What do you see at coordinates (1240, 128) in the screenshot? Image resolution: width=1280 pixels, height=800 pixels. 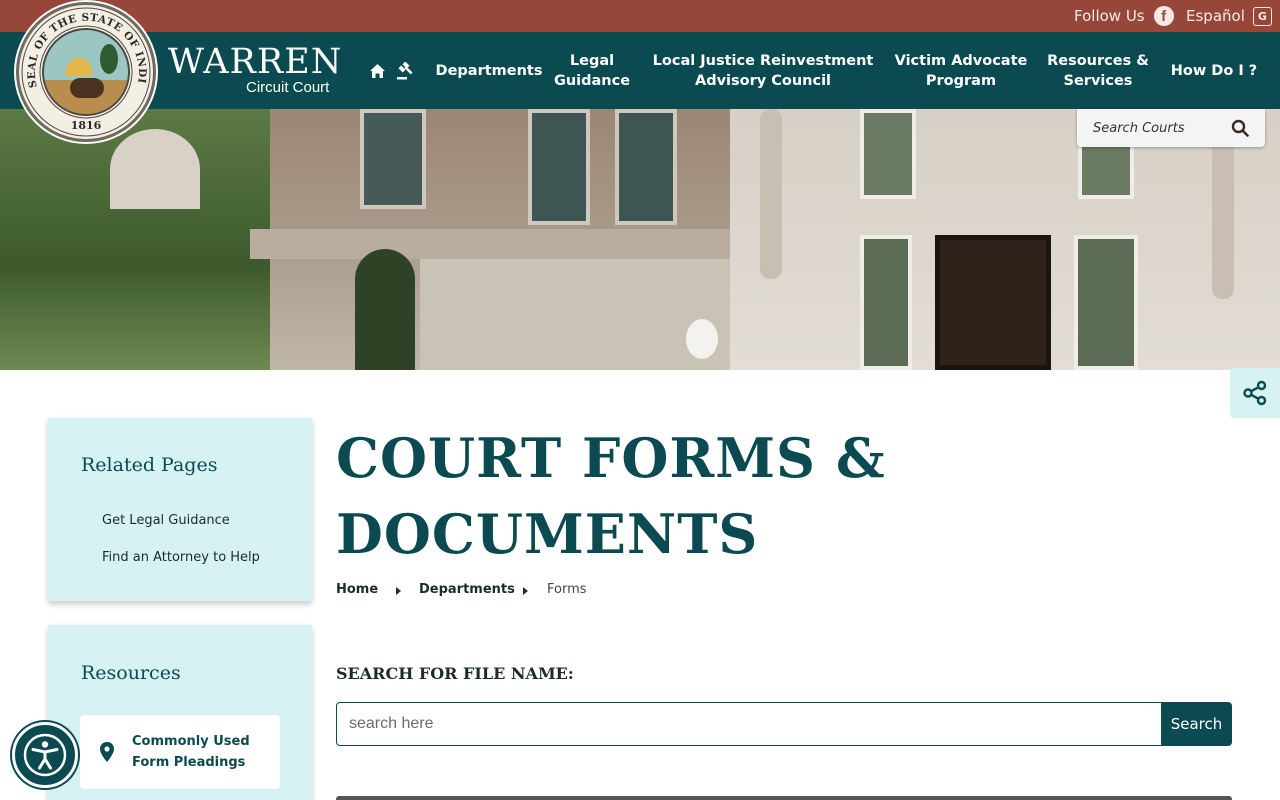 I see `search-icon` at bounding box center [1240, 128].